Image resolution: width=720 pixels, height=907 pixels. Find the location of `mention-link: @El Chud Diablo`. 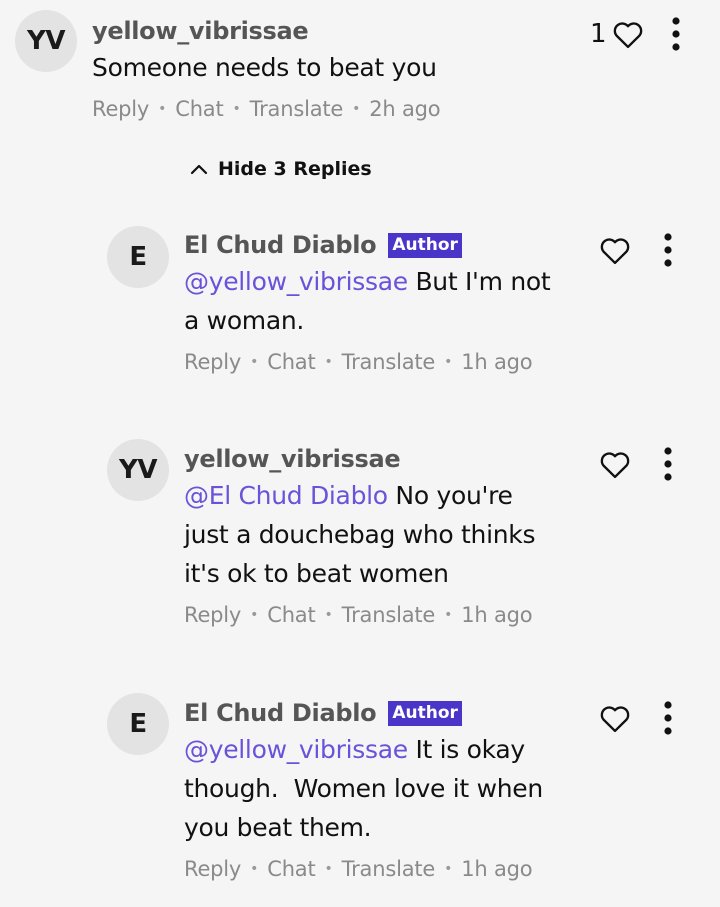

mention-link: @El Chud Diablo is located at coordinates (286, 495).